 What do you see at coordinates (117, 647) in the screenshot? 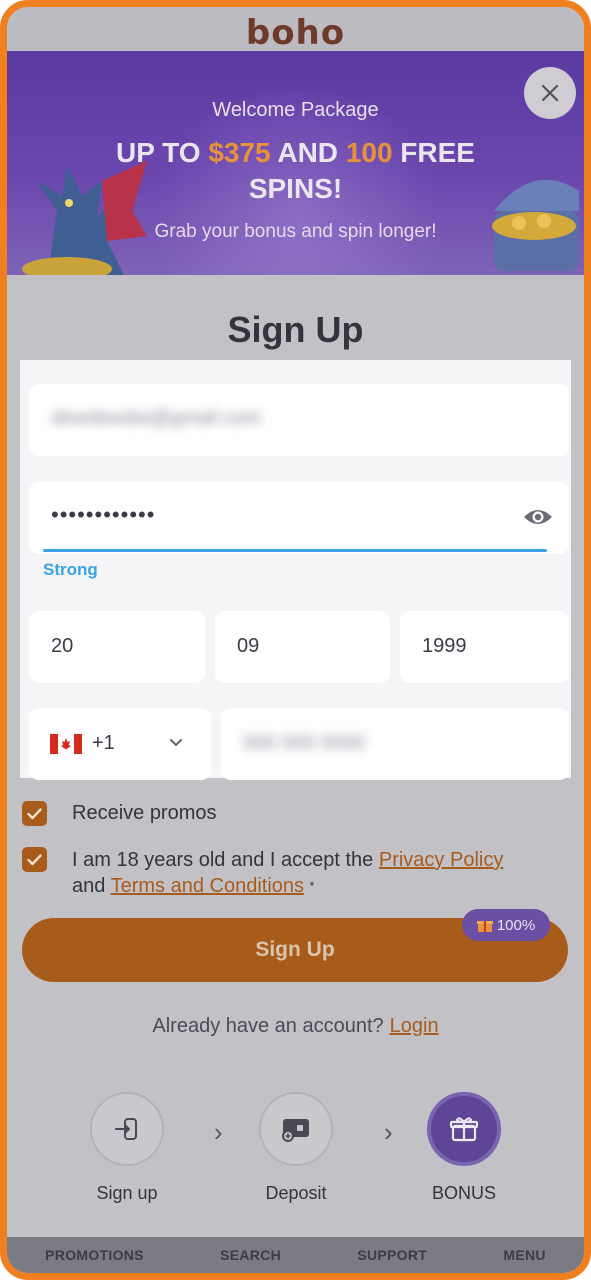
I see `dob-day-field: 20` at bounding box center [117, 647].